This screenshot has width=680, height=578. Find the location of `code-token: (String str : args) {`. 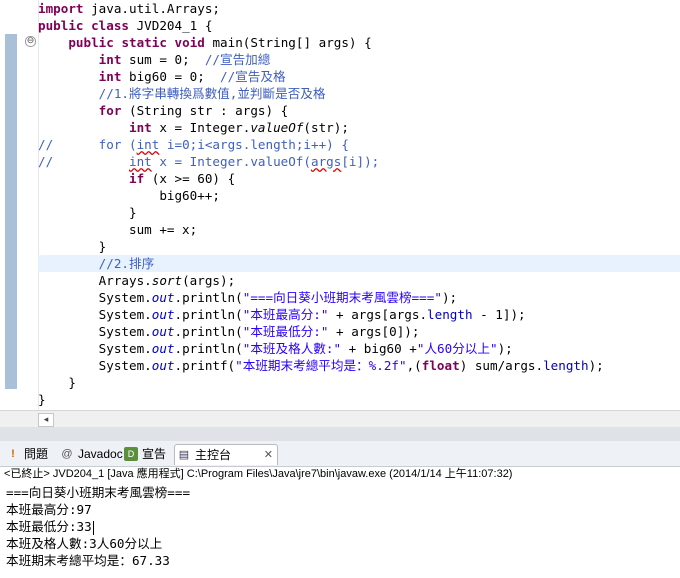

code-token: (String str : args) { is located at coordinates (205, 110).